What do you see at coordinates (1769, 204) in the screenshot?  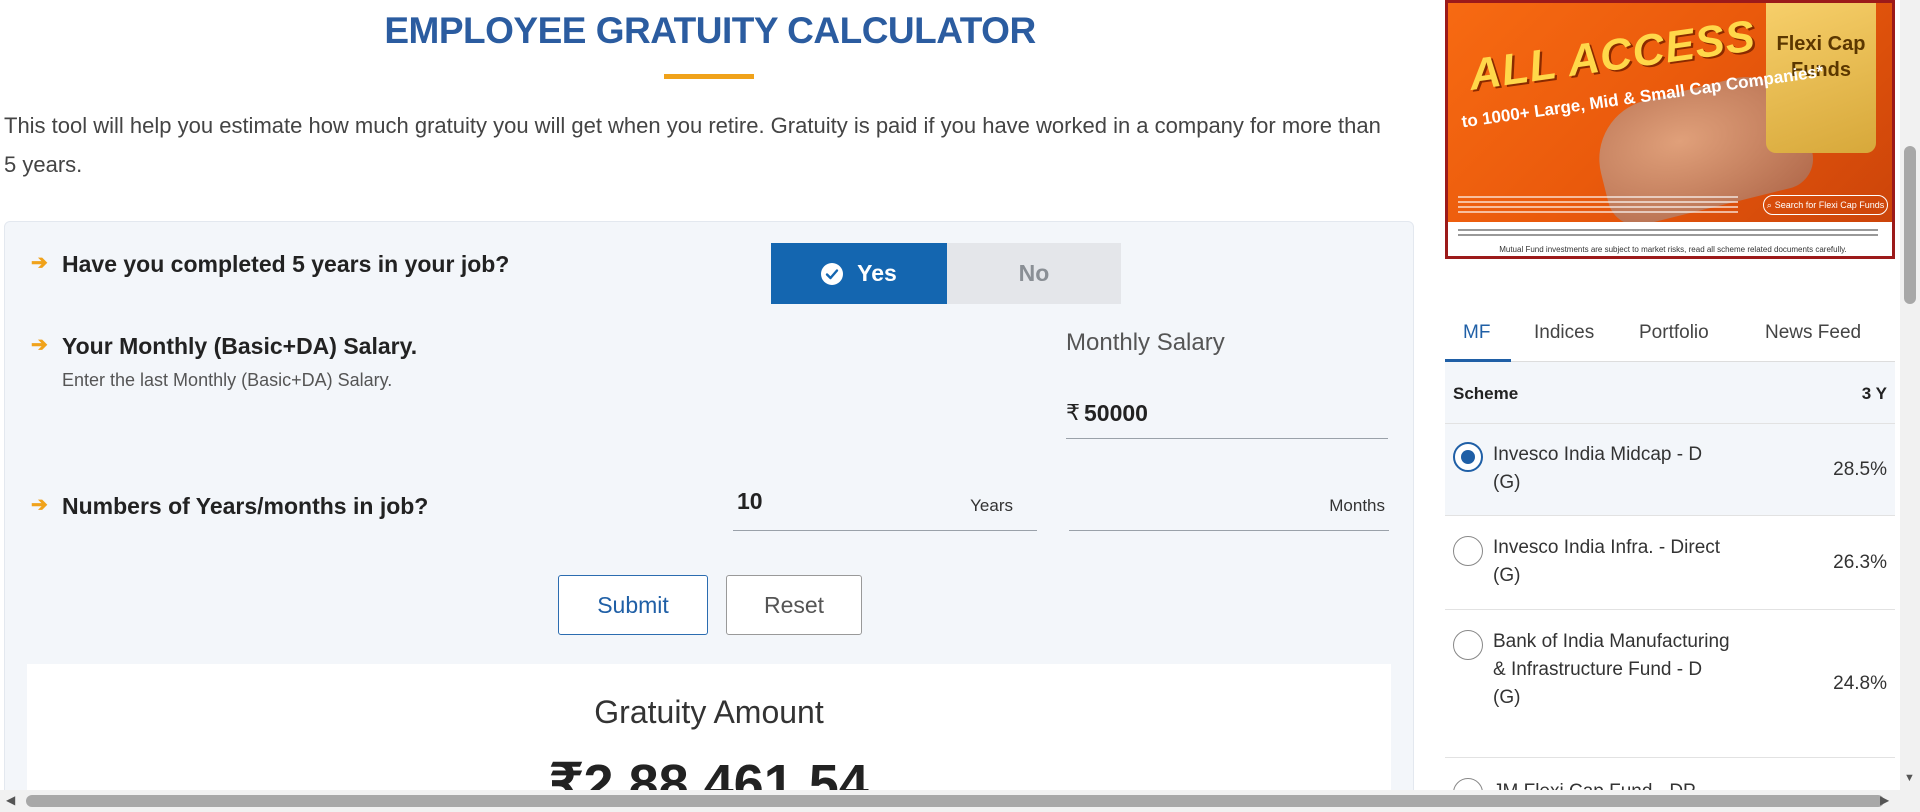 I see `search-icon: ⌕` at bounding box center [1769, 204].